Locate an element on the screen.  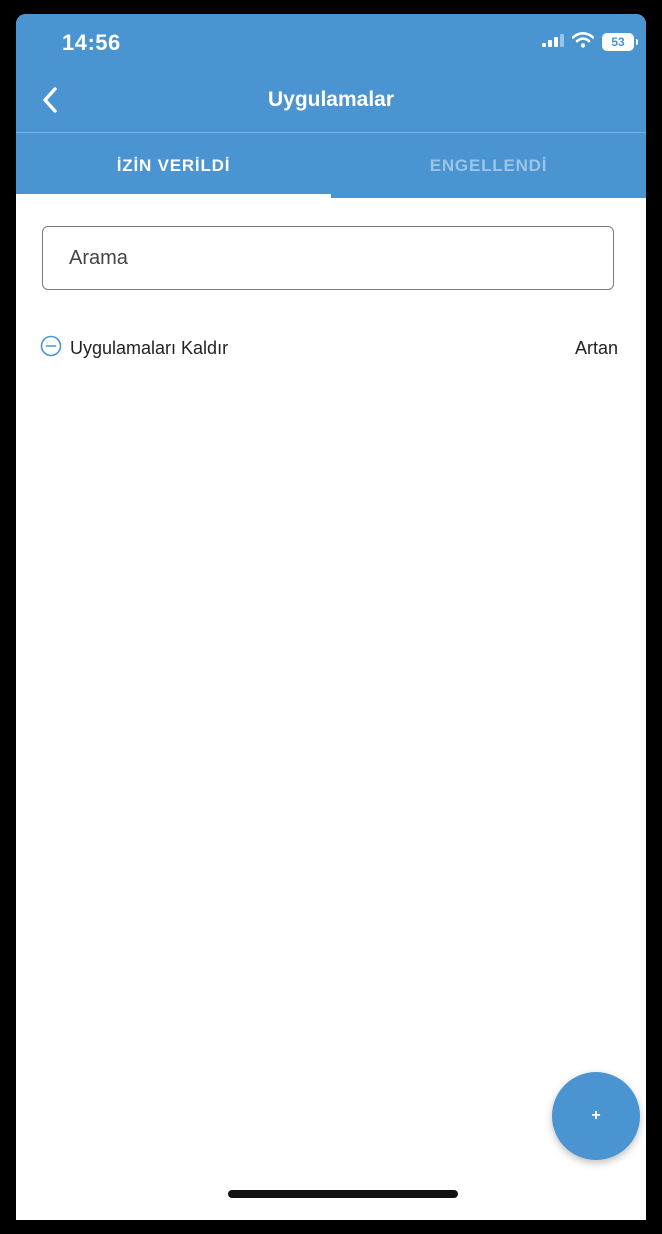
minus-circle-icon is located at coordinates (51, 348).